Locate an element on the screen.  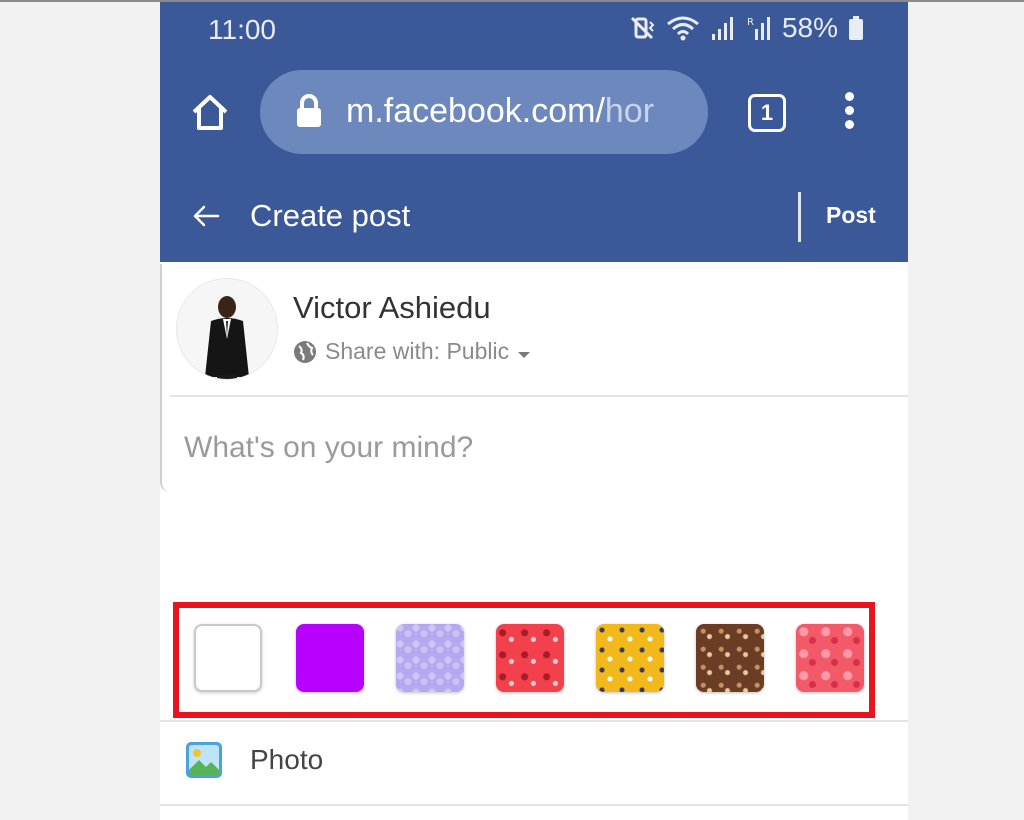
background-swatch-purple is located at coordinates (330, 658).